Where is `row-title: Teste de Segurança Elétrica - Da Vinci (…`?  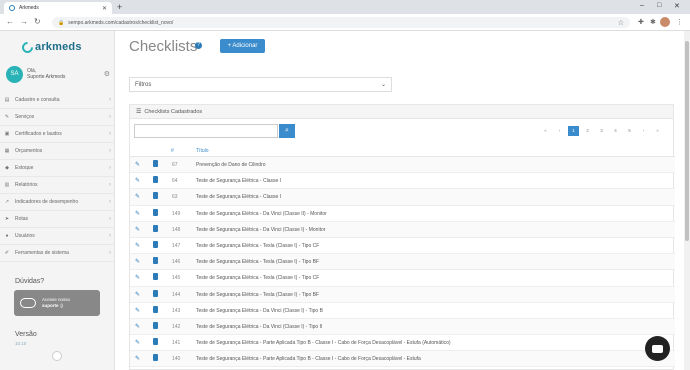 row-title: Teste de Segurança Elétrica - Da Vinci (… is located at coordinates (261, 213).